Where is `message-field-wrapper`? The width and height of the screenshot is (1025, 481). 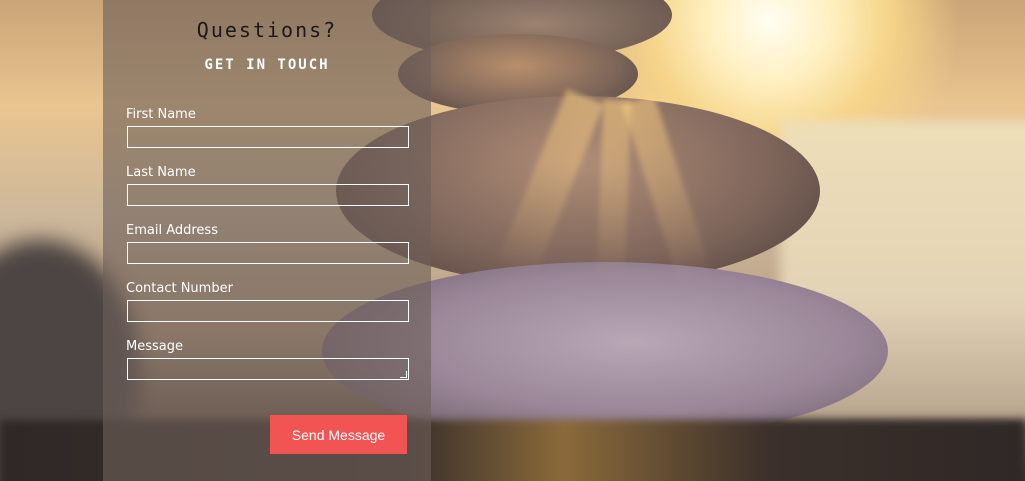 message-field-wrapper is located at coordinates (268, 369).